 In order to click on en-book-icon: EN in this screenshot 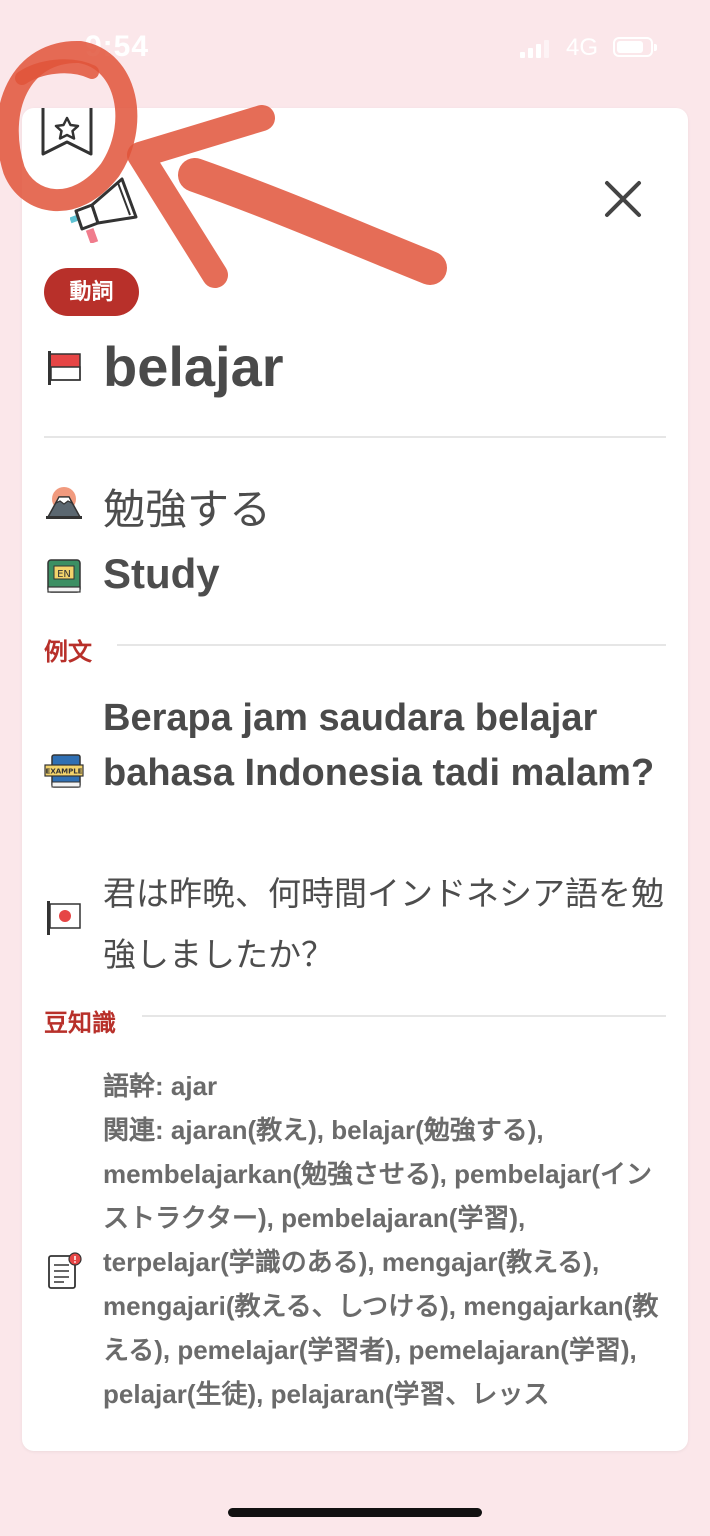, I will do `click(64, 576)`.